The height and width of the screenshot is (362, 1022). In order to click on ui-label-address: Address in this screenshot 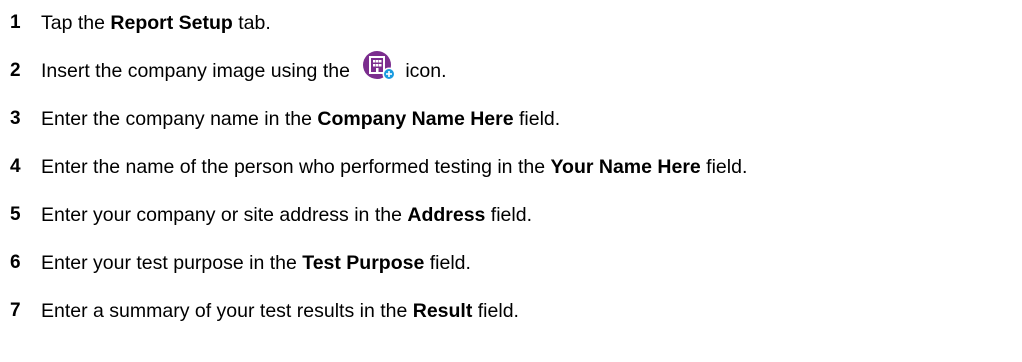, I will do `click(446, 215)`.